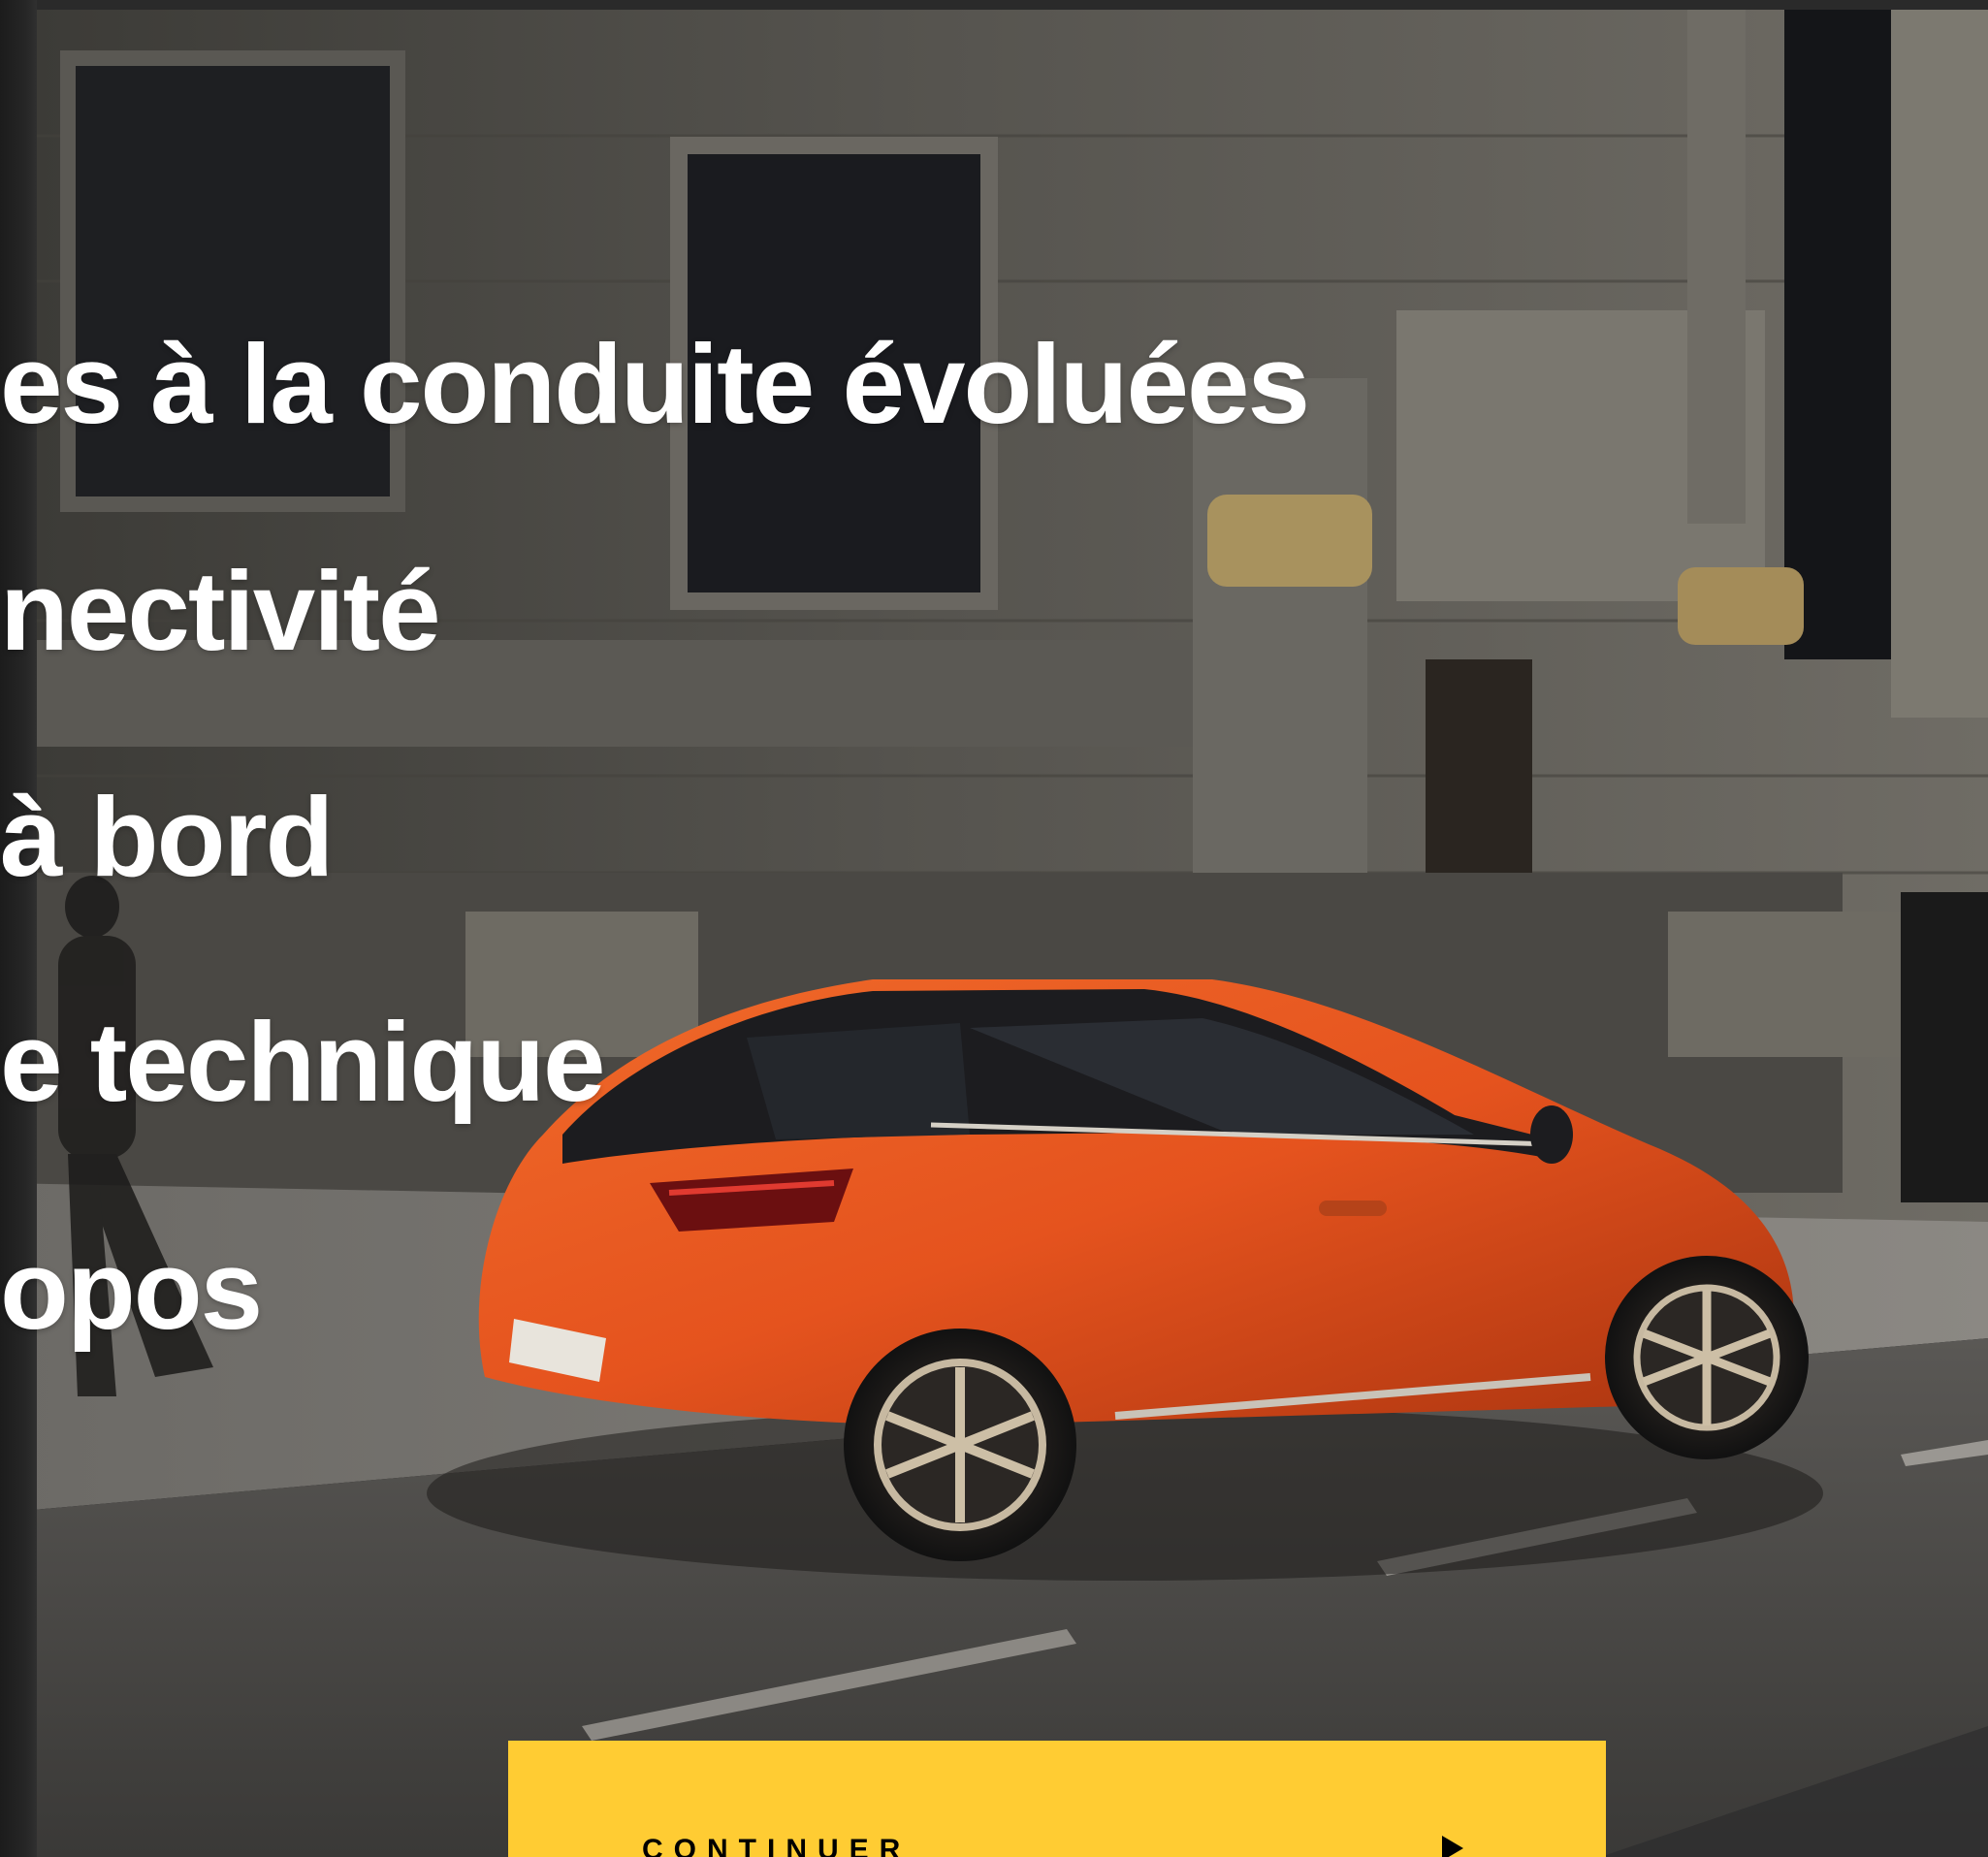 This screenshot has height=1857, width=1988. Describe the element at coordinates (777, 1845) in the screenshot. I see `continue-button-label: CONTINUER` at that location.